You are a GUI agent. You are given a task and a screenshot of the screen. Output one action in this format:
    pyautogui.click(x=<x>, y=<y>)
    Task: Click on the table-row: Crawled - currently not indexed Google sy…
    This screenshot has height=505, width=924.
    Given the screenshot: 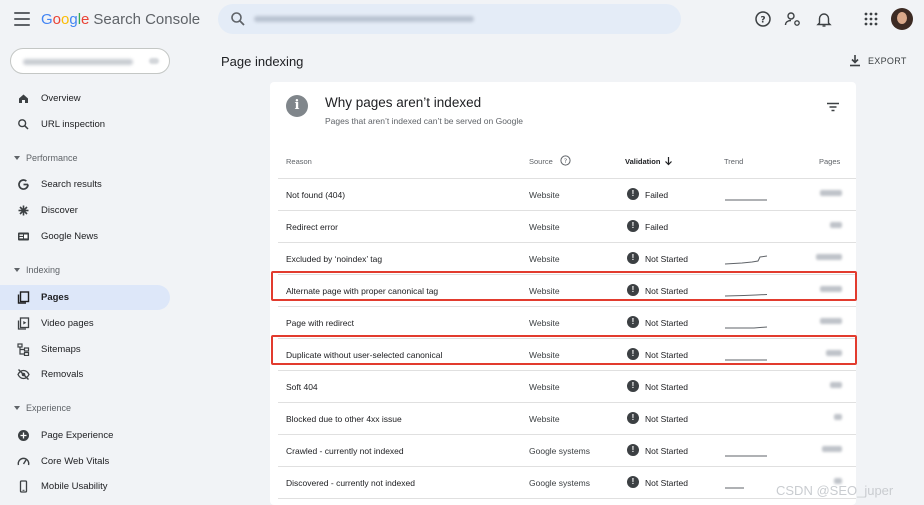 What is the action you would take?
    pyautogui.click(x=567, y=451)
    